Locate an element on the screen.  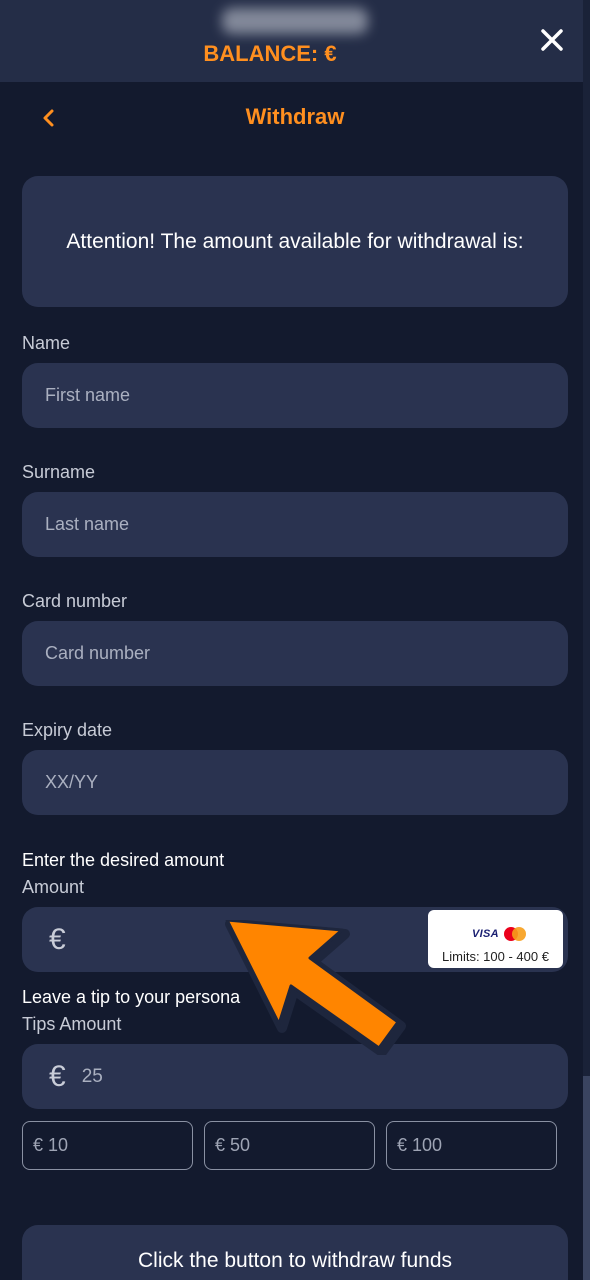
page-title: Withdraw is located at coordinates (295, 116).